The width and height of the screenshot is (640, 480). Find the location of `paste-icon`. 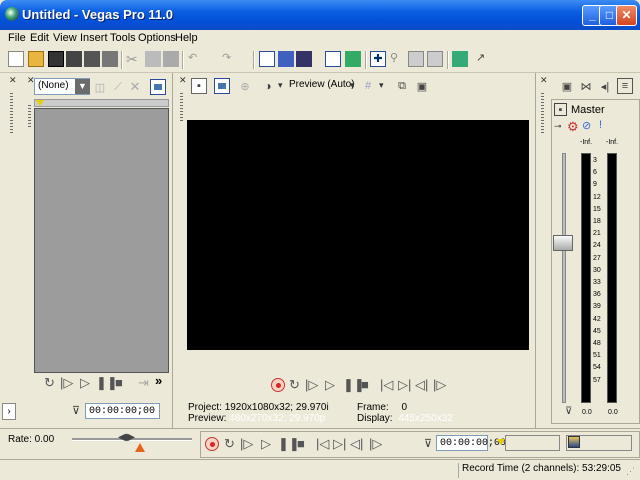

paste-icon is located at coordinates (171, 59).